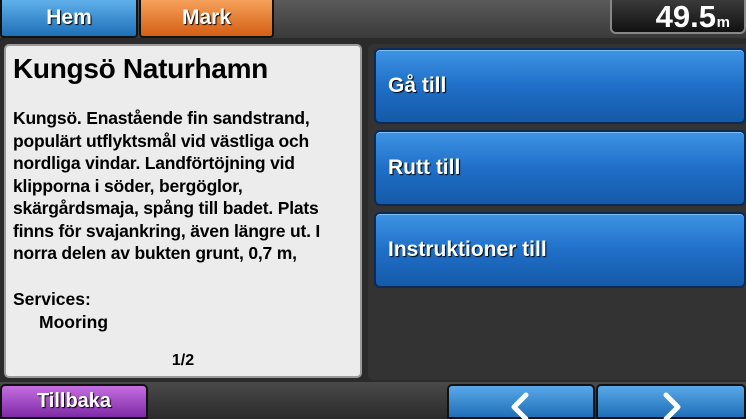 The width and height of the screenshot is (746, 419). Describe the element at coordinates (723, 22) in the screenshot. I see `depth-unit: m` at that location.